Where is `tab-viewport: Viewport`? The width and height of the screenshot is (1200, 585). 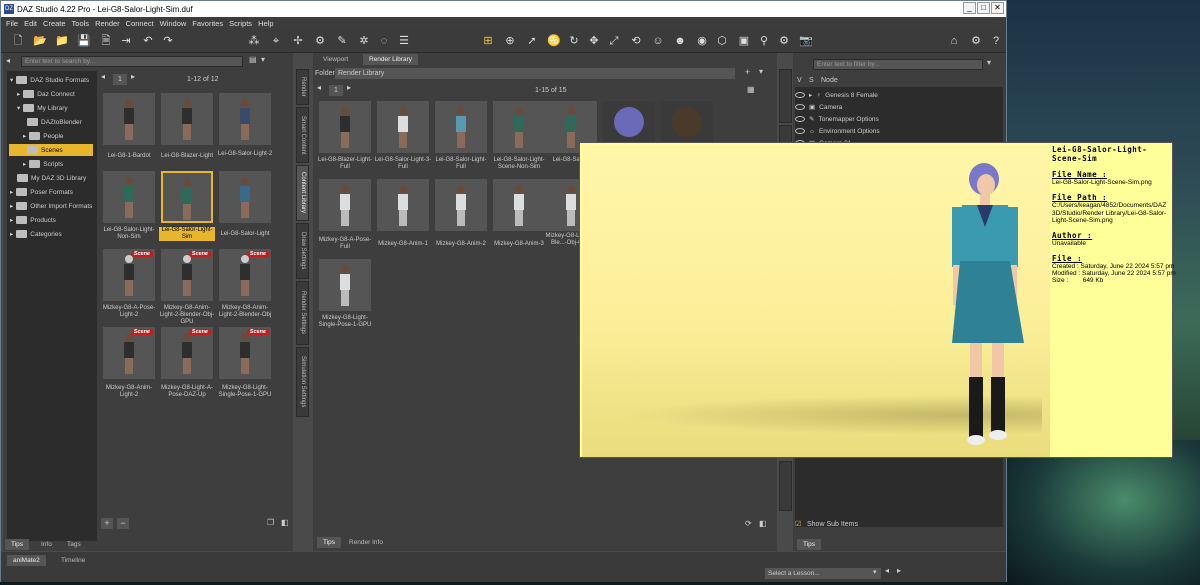 tab-viewport: Viewport is located at coordinates (335, 59).